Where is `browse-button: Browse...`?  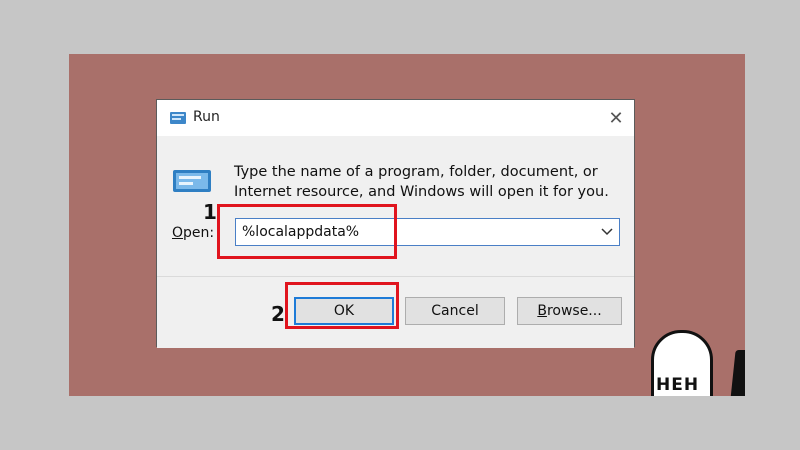 browse-button: Browse... is located at coordinates (569, 311).